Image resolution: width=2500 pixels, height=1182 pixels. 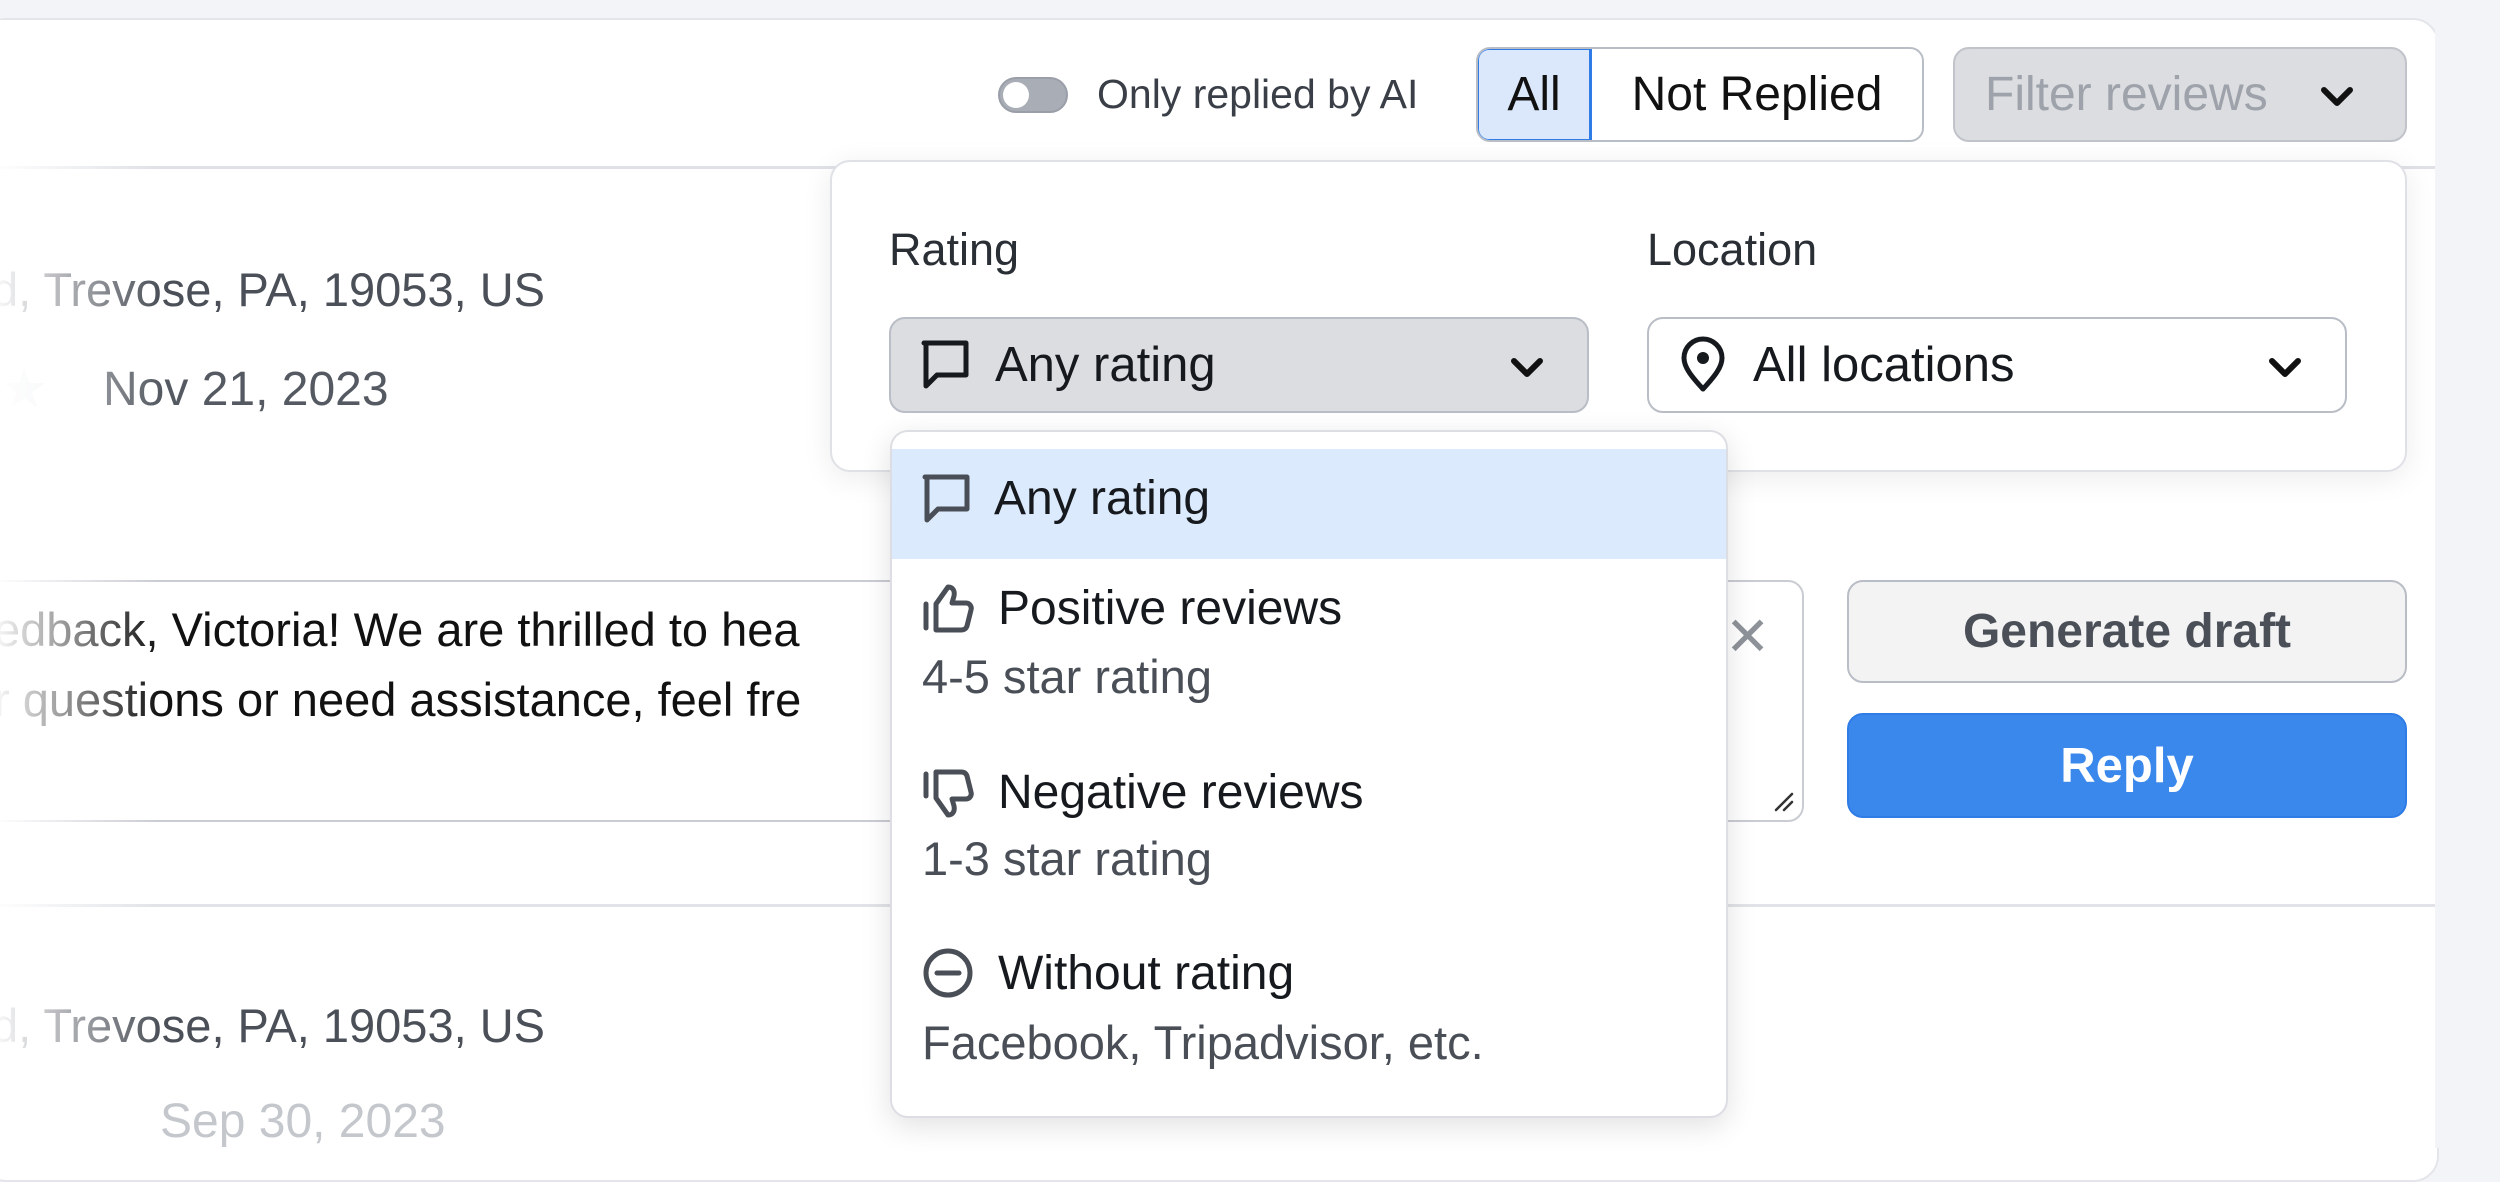 What do you see at coordinates (1732, 249) in the screenshot?
I see `location-label: Location` at bounding box center [1732, 249].